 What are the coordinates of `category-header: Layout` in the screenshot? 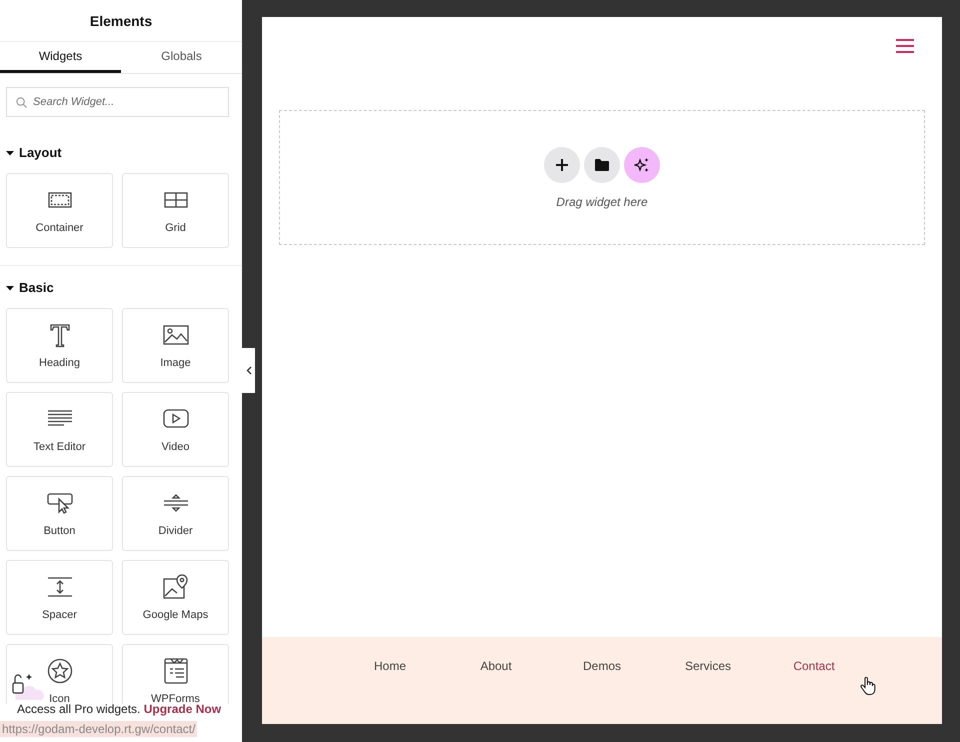 It's located at (34, 152).